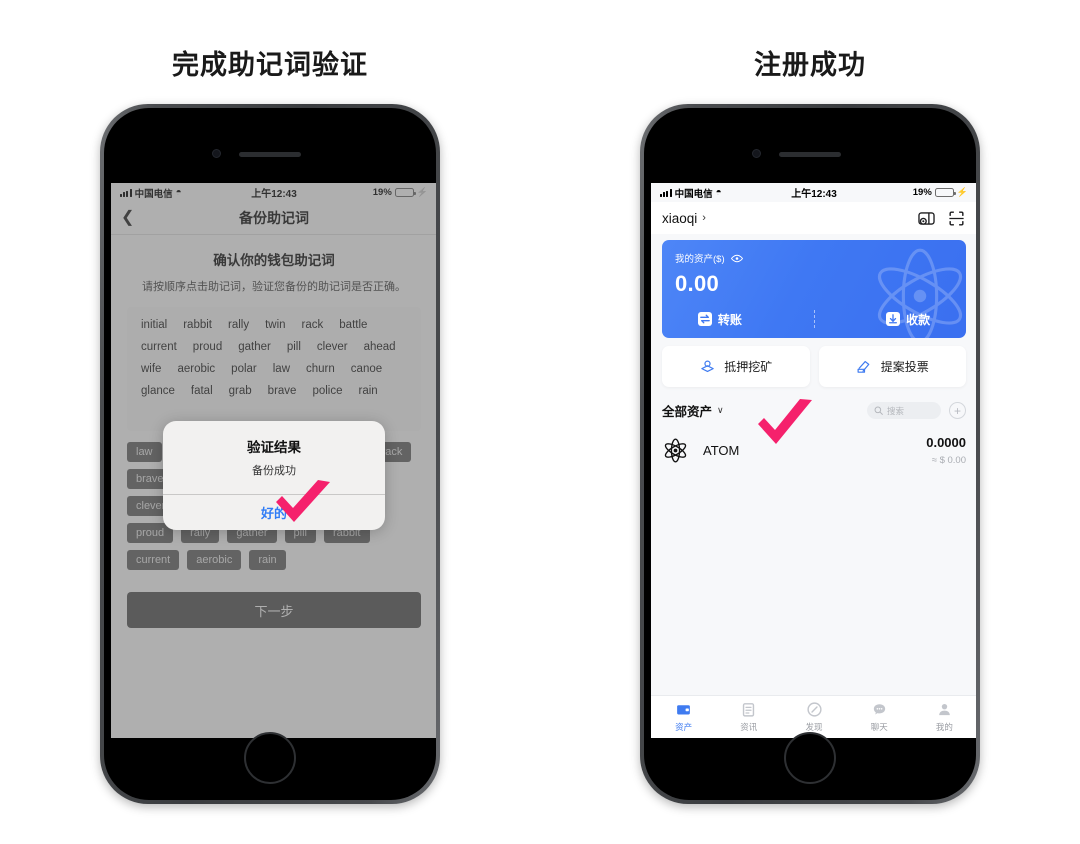 This screenshot has height=844, width=1080. What do you see at coordinates (813, 709) in the screenshot?
I see `discover-tab-icon` at bounding box center [813, 709].